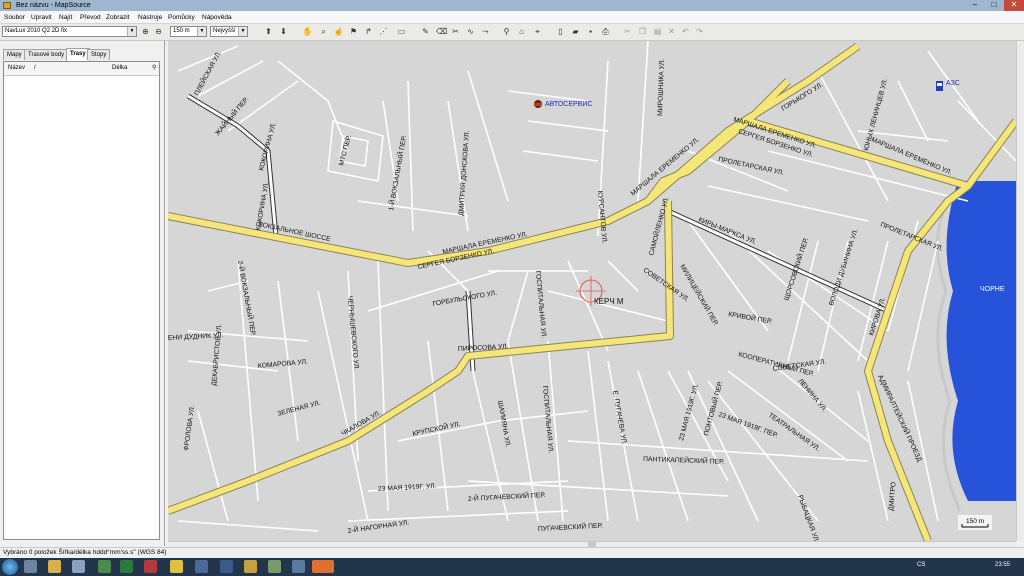 The width and height of the screenshot is (1024, 576). I want to click on menu-soubor: Soubor, so click(14, 17).